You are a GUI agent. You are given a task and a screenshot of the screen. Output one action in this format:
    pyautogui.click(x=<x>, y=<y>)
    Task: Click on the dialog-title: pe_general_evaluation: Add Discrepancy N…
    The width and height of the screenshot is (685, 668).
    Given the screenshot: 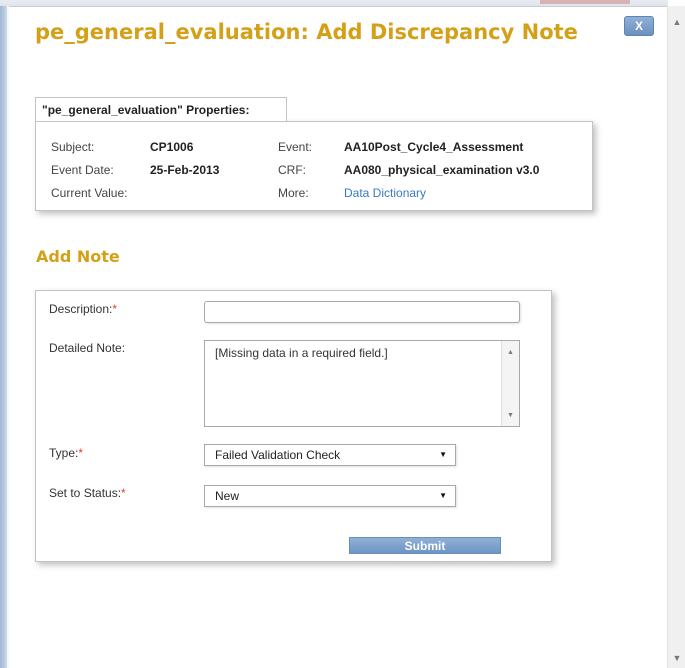 What is the action you would take?
    pyautogui.click(x=306, y=32)
    